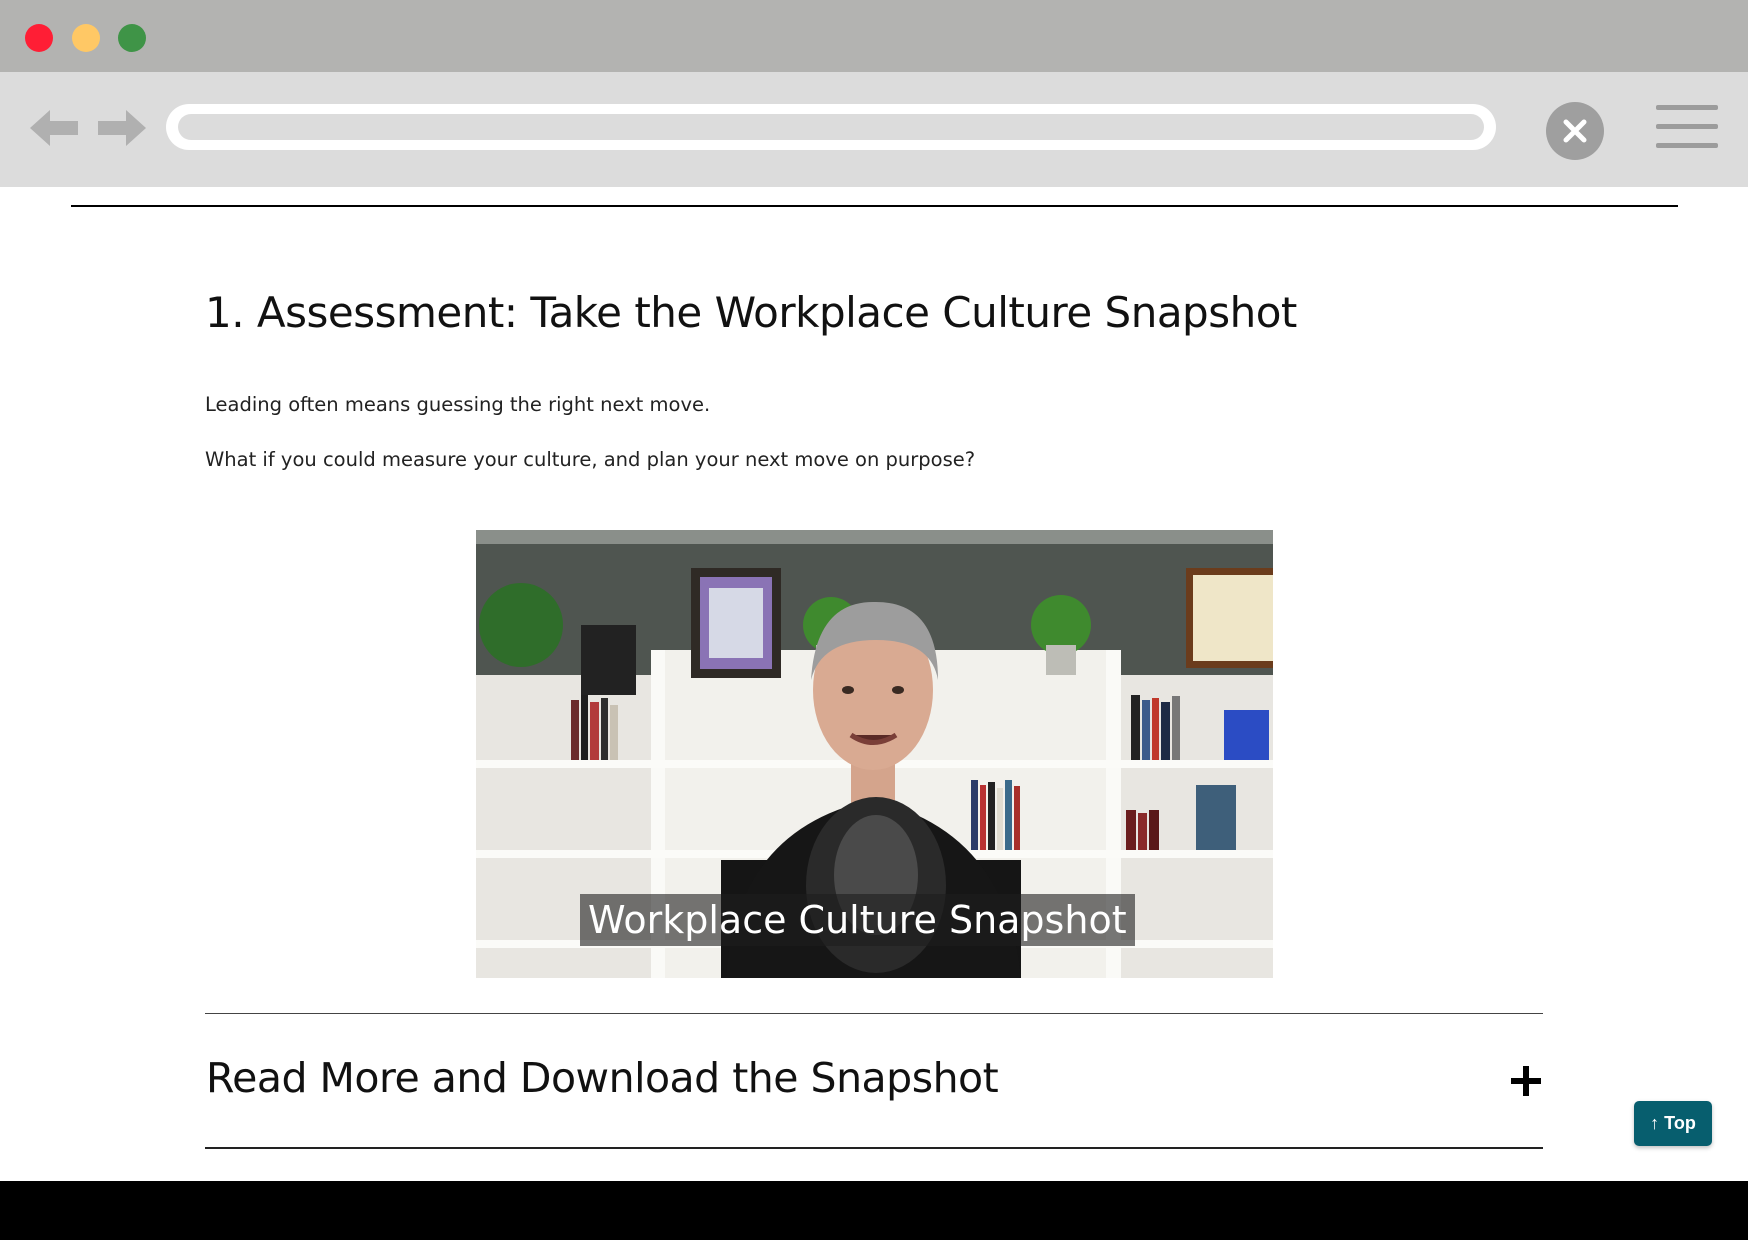  I want to click on stop-button, so click(1575, 131).